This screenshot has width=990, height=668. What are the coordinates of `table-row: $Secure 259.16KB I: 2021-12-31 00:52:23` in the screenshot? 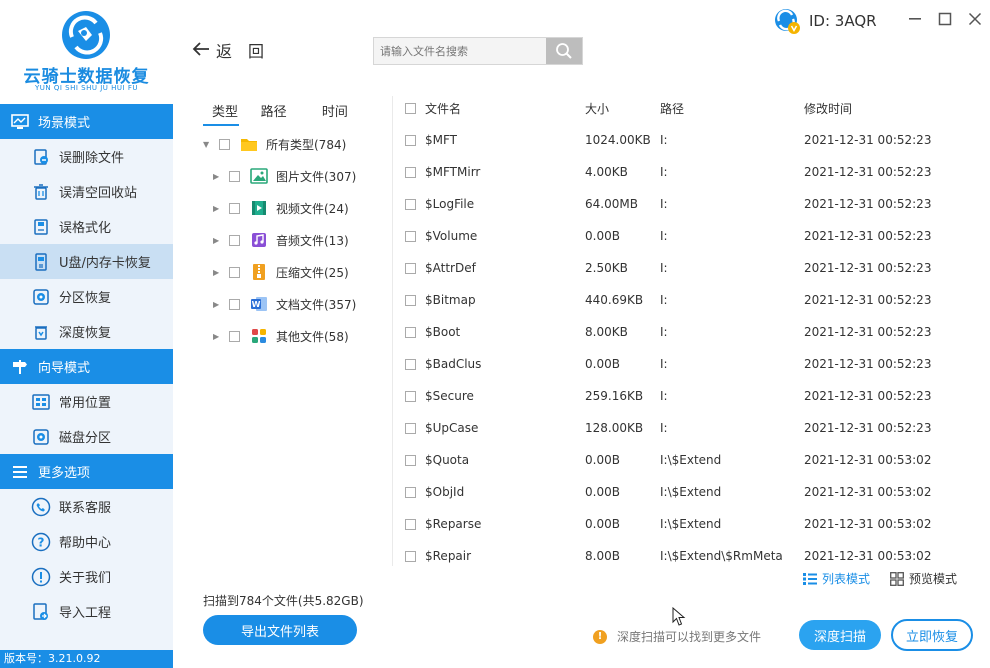 It's located at (691, 396).